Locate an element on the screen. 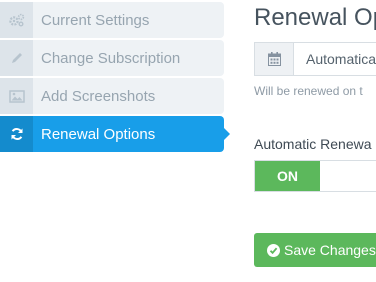  sidebar-item-label: Renewal Options is located at coordinates (98, 134).